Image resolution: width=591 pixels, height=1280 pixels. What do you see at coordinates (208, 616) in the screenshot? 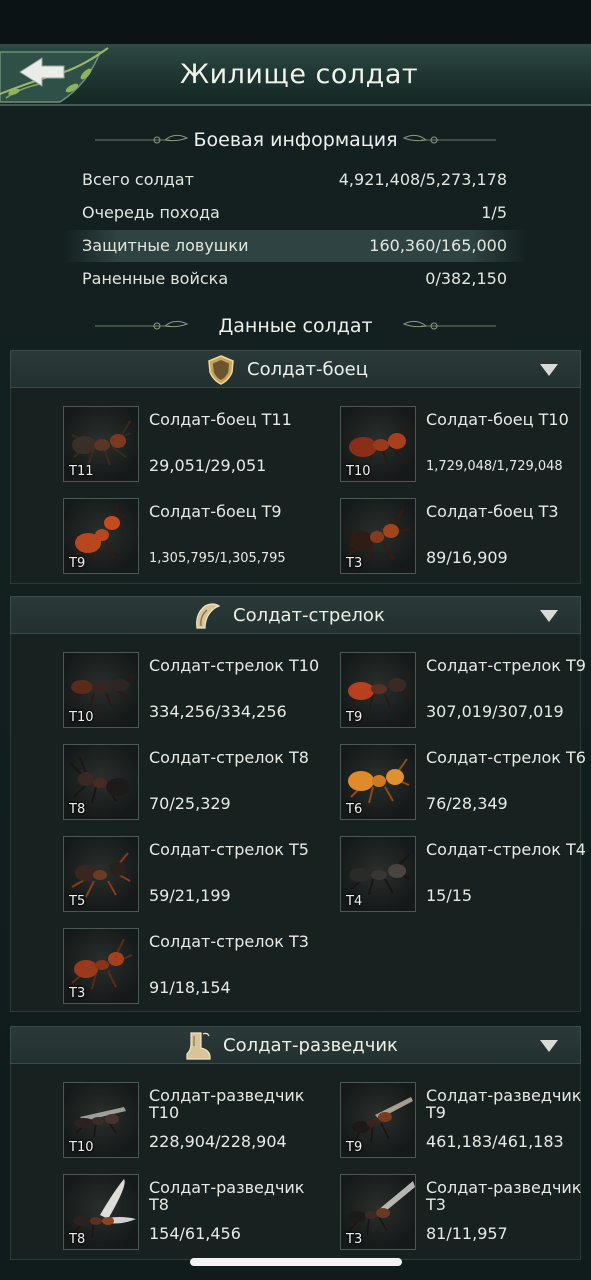
I see `horn-icon` at bounding box center [208, 616].